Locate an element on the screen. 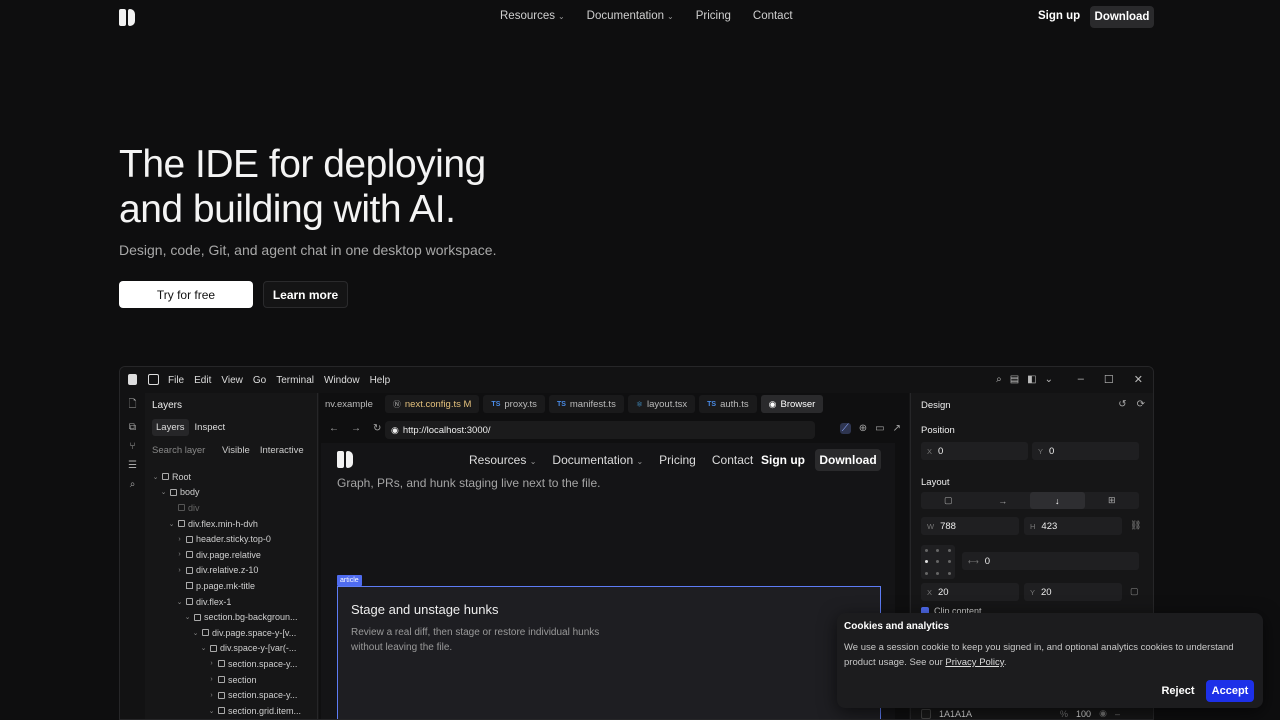  preview-signup-link: Sign up is located at coordinates (783, 460).